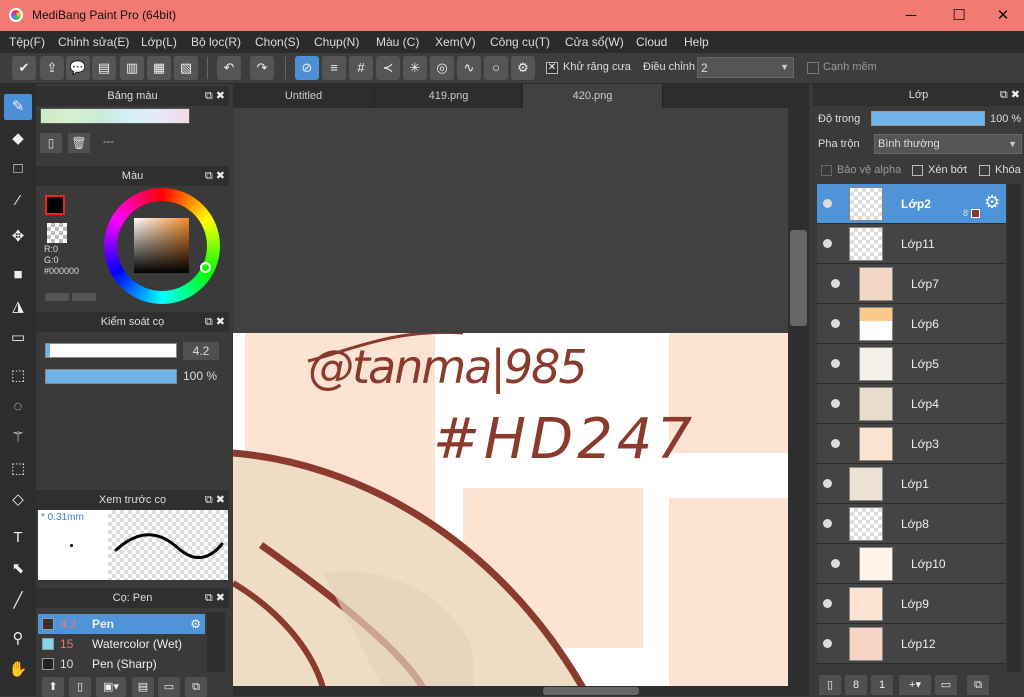  I want to click on bucket-tool-icon: ◮, so click(18, 307).